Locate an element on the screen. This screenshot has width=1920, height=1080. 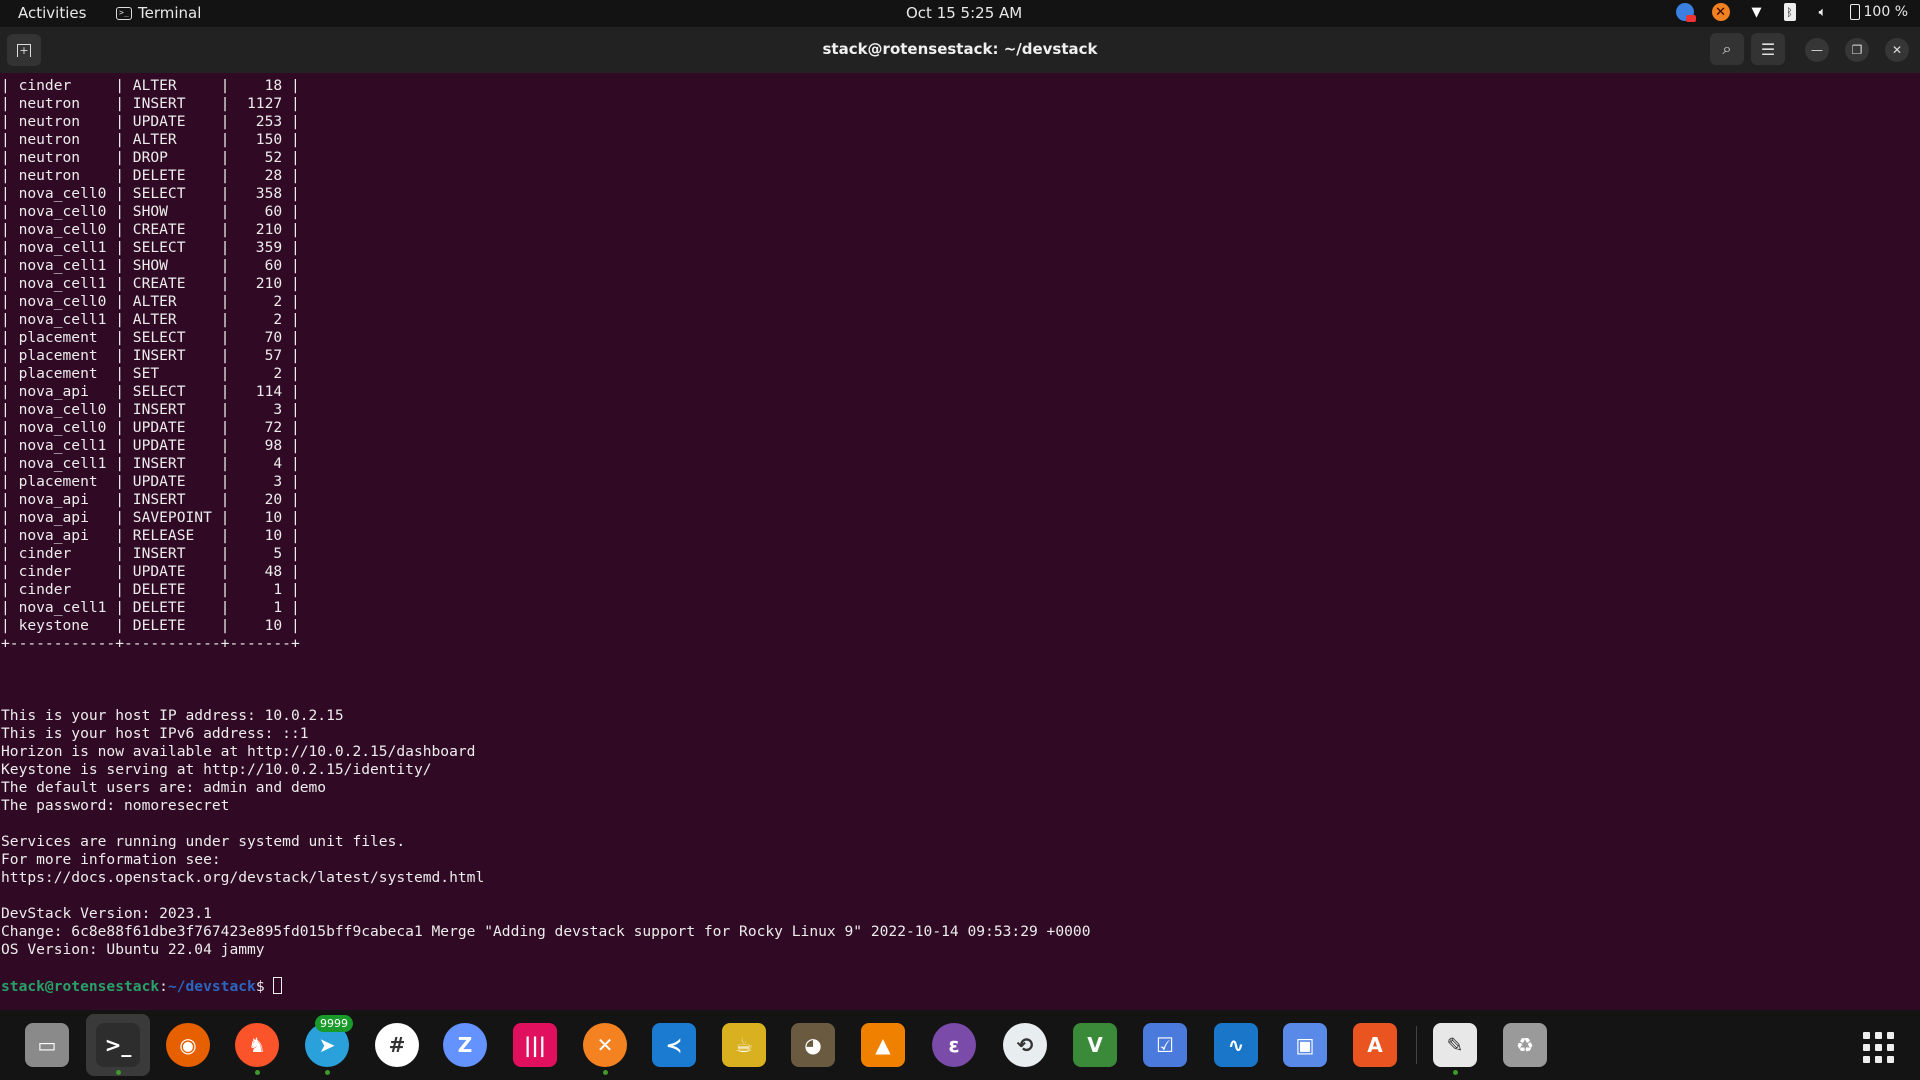
dock-item-gimp: ◕ is located at coordinates (813, 1045).